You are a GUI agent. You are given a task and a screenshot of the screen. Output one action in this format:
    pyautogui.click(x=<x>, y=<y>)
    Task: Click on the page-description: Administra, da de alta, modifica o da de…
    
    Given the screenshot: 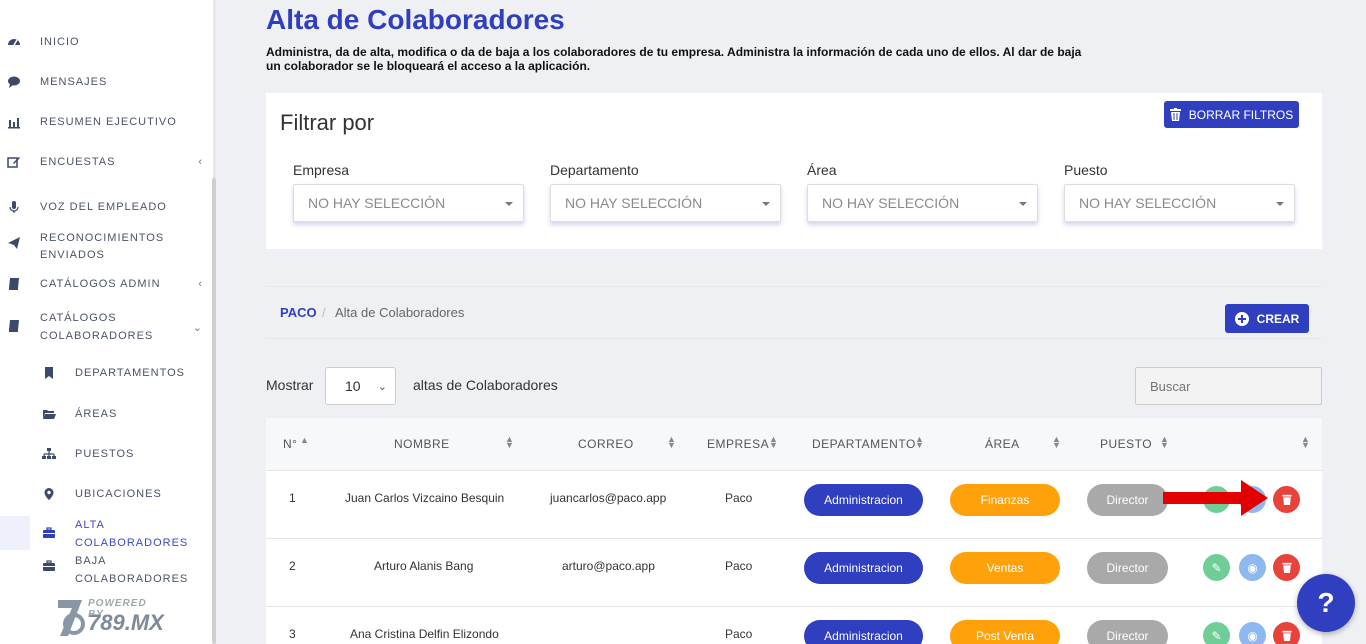 What is the action you would take?
    pyautogui.click(x=674, y=59)
    